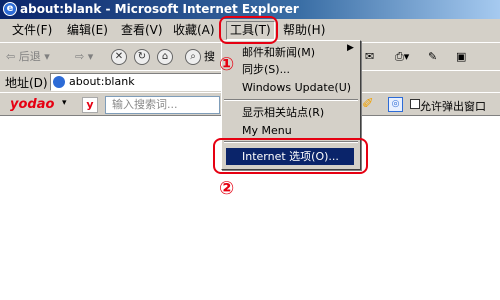  What do you see at coordinates (11, 56) in the screenshot?
I see `back-arrow-icon: ⇦` at bounding box center [11, 56].